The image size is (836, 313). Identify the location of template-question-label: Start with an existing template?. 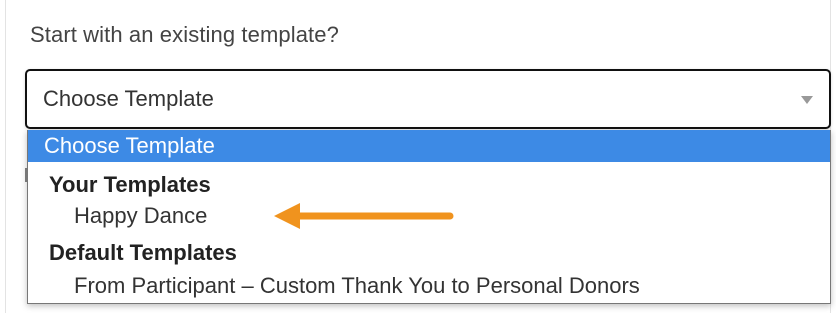
(184, 34).